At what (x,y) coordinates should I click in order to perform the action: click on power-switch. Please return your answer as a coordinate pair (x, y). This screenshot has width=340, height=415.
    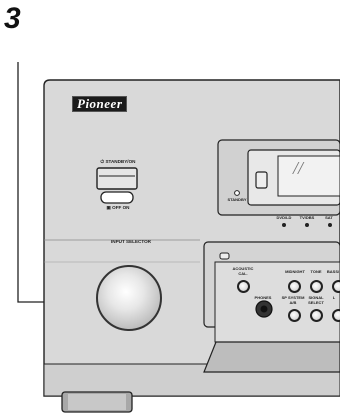
    Looking at the image, I should click on (117, 197).